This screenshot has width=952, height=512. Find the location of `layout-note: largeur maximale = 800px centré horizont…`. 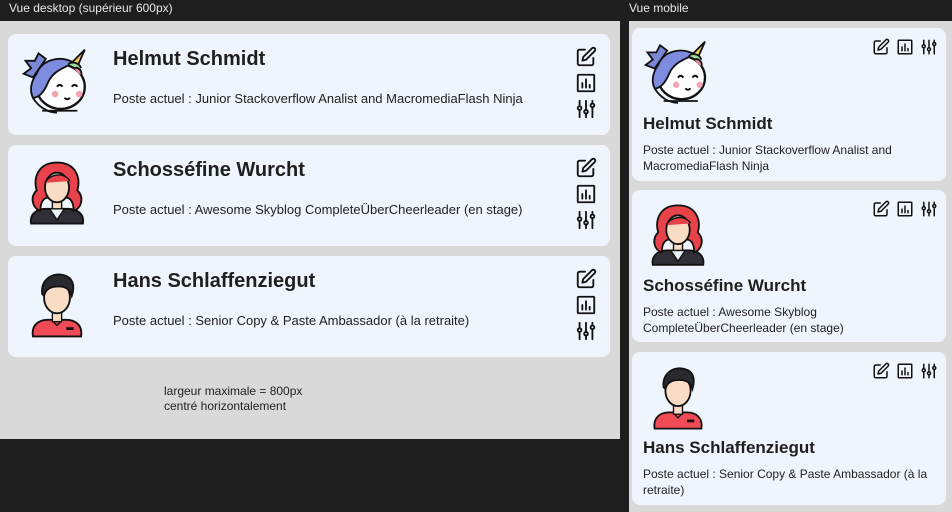

layout-note: largeur maximale = 800px centré horizont… is located at coordinates (233, 399).